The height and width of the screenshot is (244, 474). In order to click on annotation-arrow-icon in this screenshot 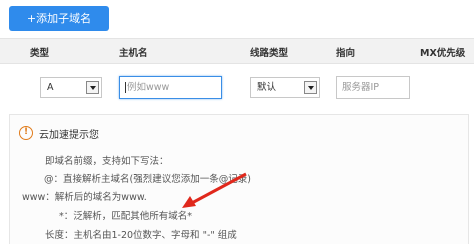, I will do `click(214, 190)`.